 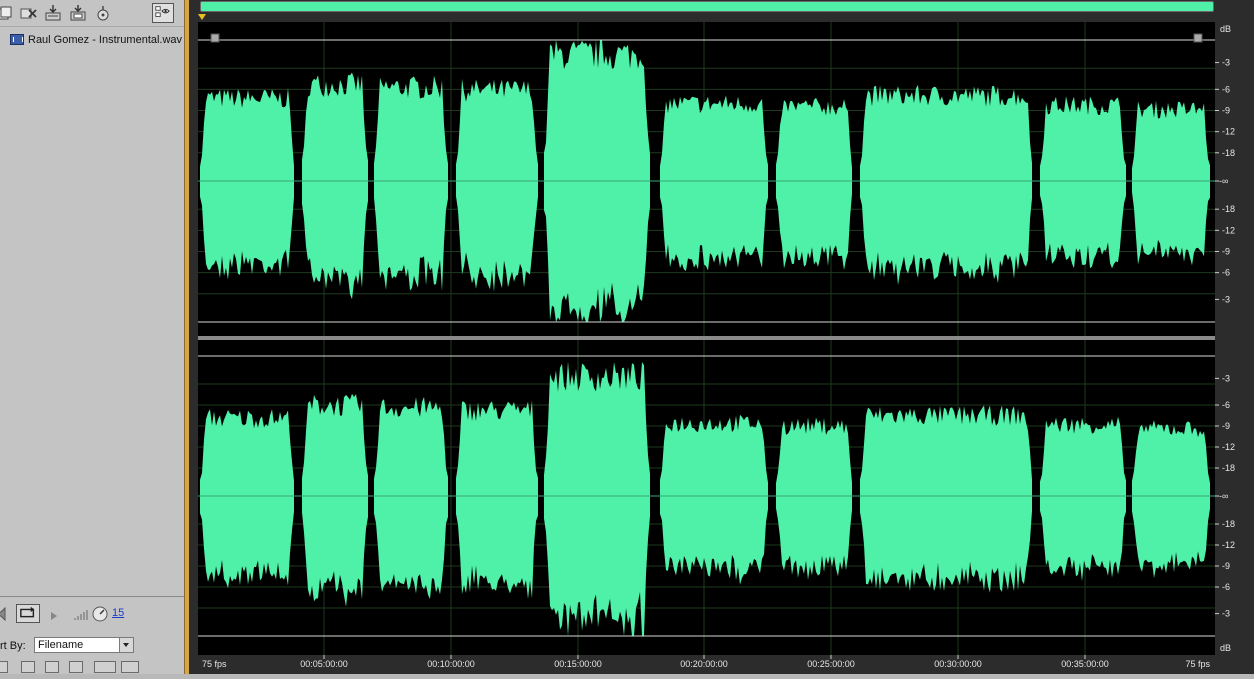 I want to click on sort-by-value: Filename, so click(x=61, y=645).